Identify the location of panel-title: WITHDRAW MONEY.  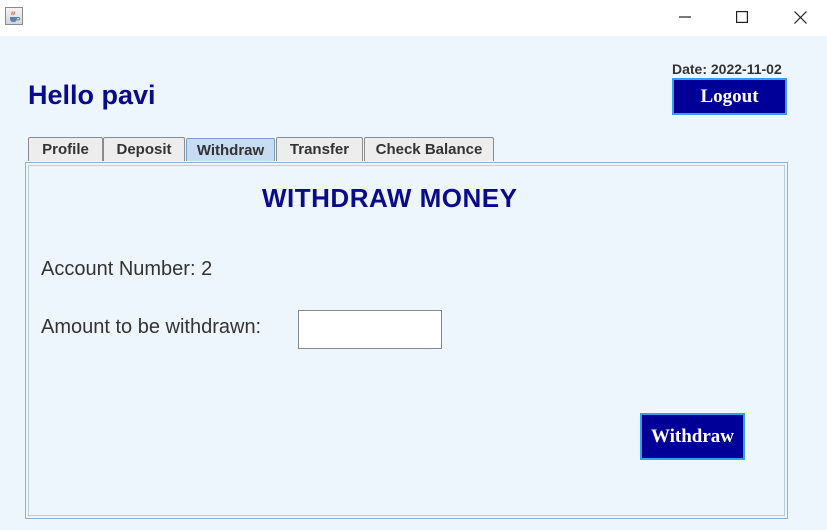
(390, 198).